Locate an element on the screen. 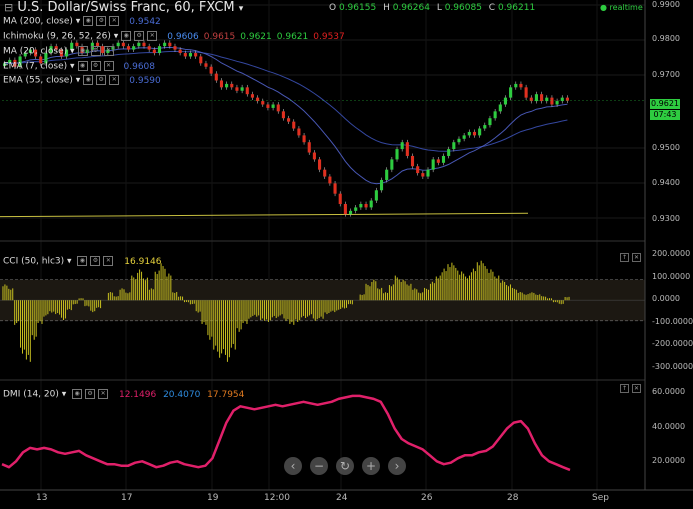  indicator-label: MA (200, close) is located at coordinates (38, 21).